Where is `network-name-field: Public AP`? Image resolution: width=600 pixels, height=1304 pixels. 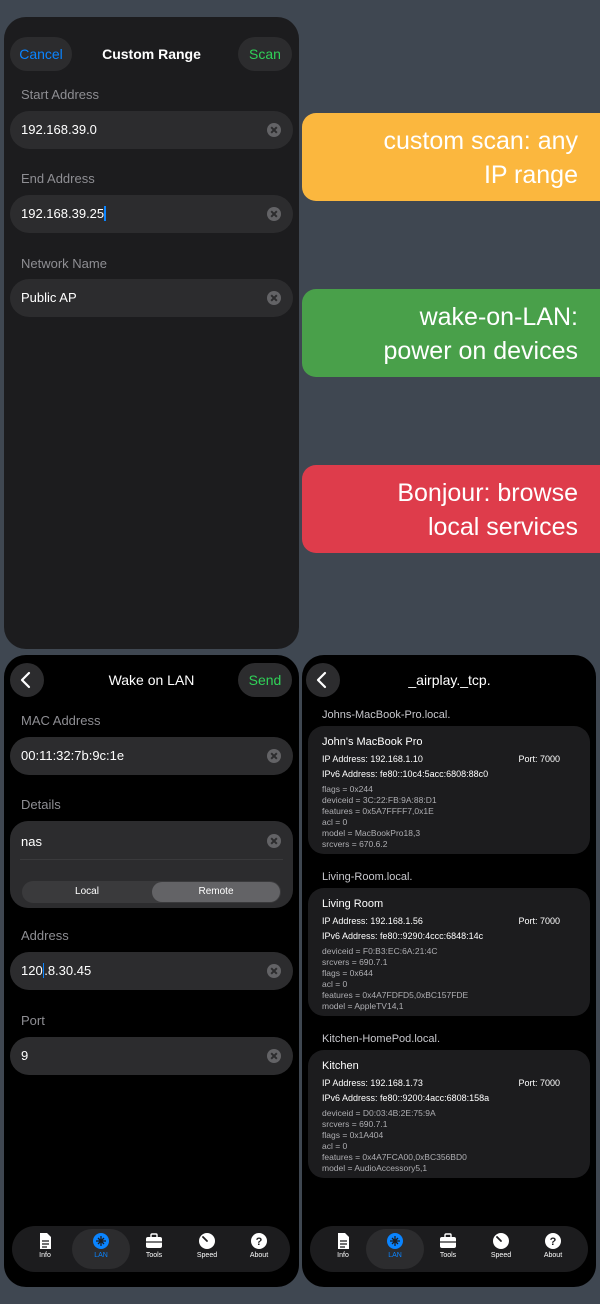 network-name-field: Public AP is located at coordinates (151, 298).